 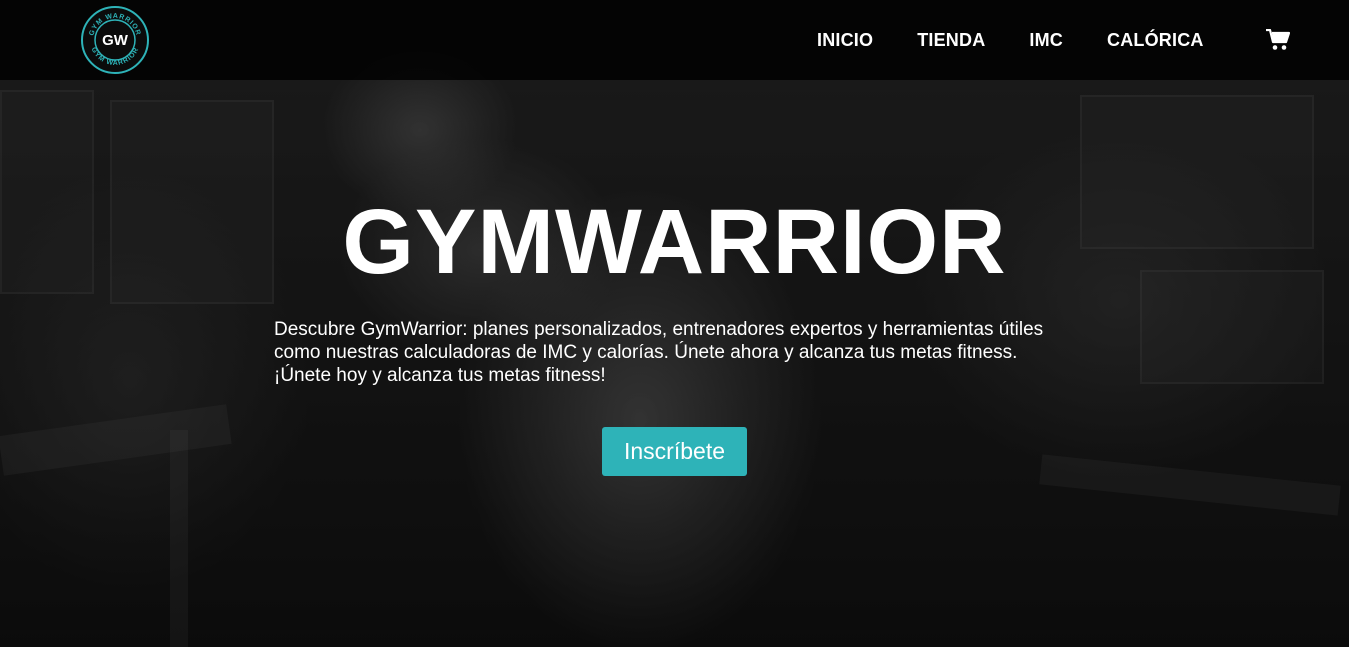 What do you see at coordinates (1046, 40) in the screenshot?
I see `nav-item-imc: IMC` at bounding box center [1046, 40].